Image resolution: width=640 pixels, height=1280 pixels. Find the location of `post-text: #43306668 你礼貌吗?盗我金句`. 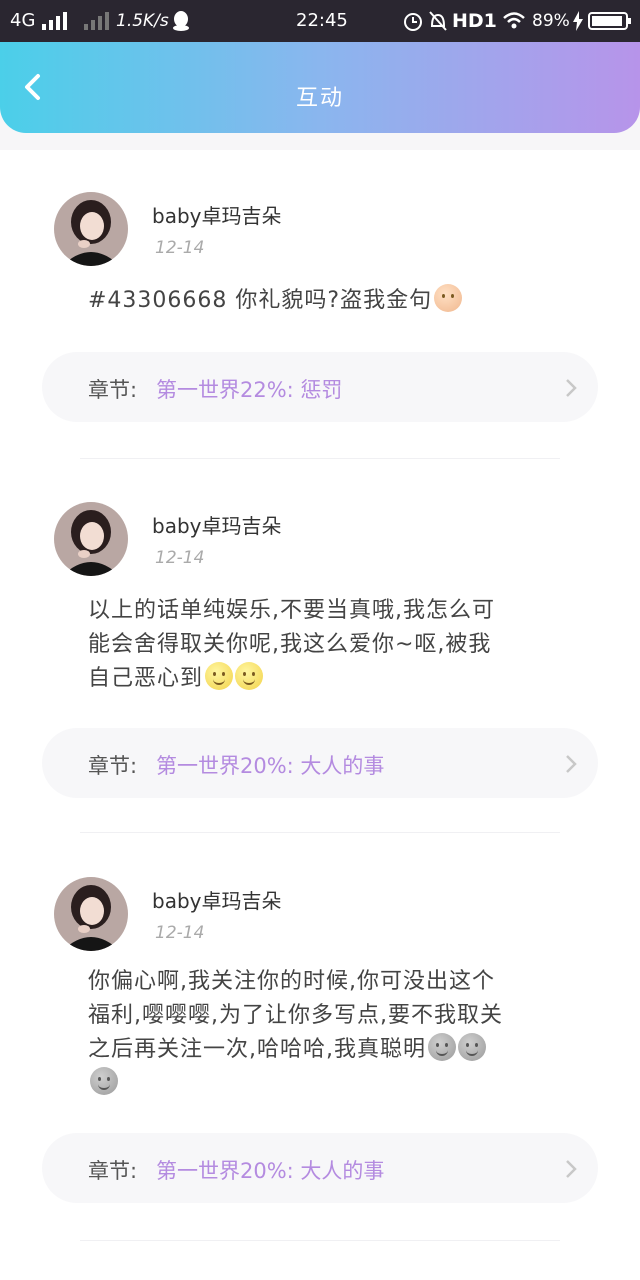

post-text: #43306668 你礼貌吗?盗我金句 is located at coordinates (335, 301).